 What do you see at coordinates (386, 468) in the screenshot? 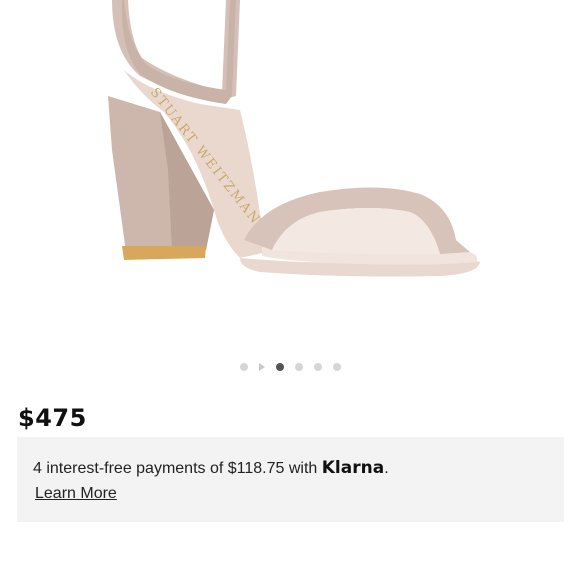
I see `klarna-message-suffix: .` at bounding box center [386, 468].